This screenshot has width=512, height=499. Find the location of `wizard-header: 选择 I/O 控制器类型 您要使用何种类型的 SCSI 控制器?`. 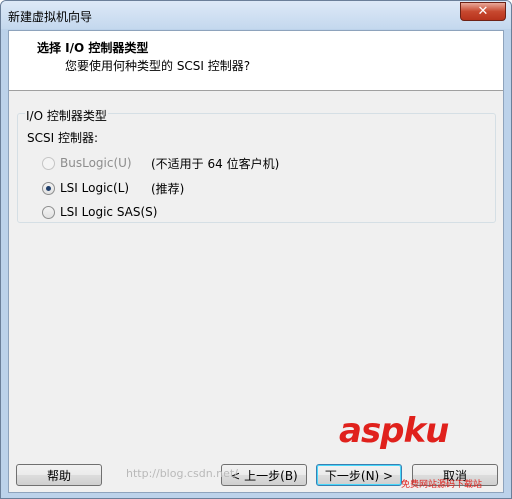

wizard-header: 选择 I/O 控制器类型 您要使用何种类型的 SCSI 控制器? is located at coordinates (256, 61).